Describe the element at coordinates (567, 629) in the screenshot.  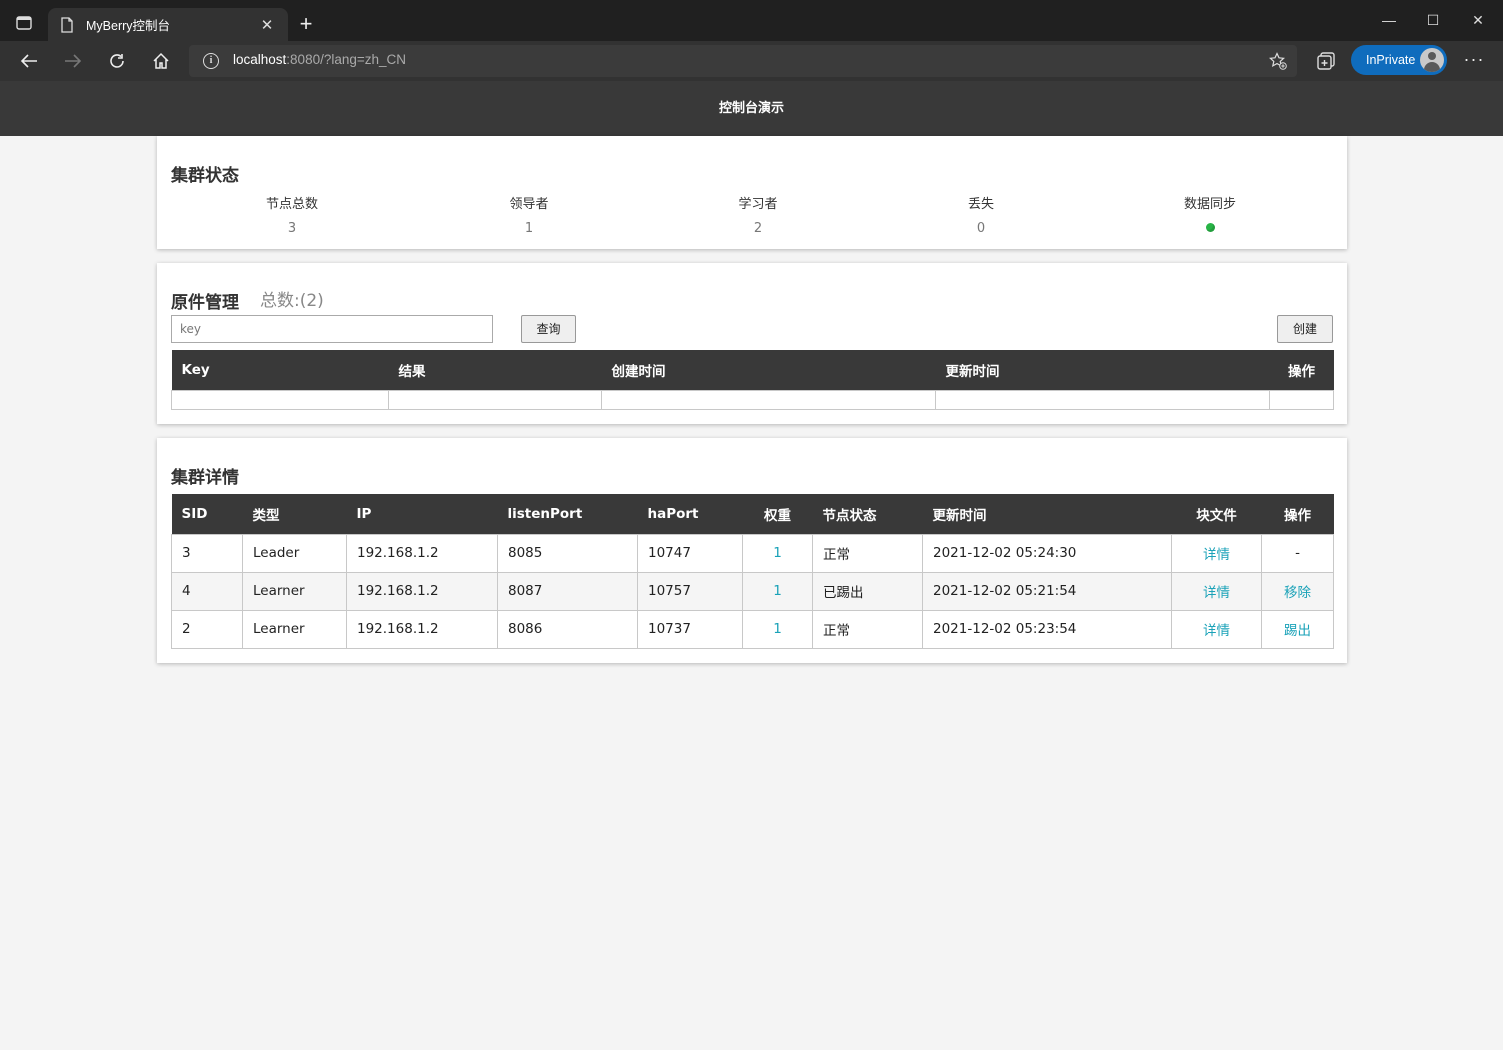
I see `cell-listen-port: 8086` at that location.